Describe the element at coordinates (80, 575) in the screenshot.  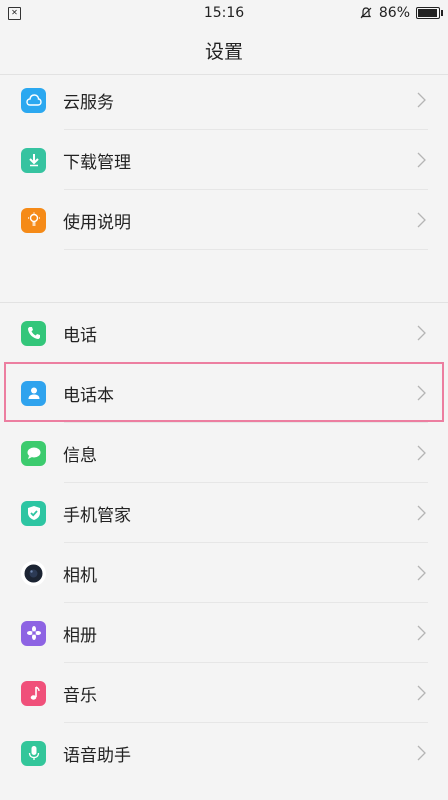
I see `settings-item-label: 相机` at that location.